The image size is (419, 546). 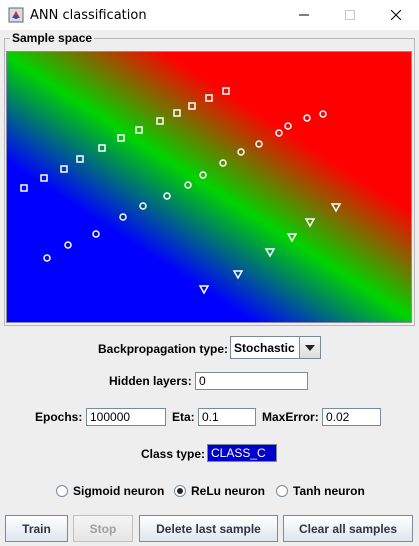 I want to click on eta-input: 0.1, so click(x=227, y=417).